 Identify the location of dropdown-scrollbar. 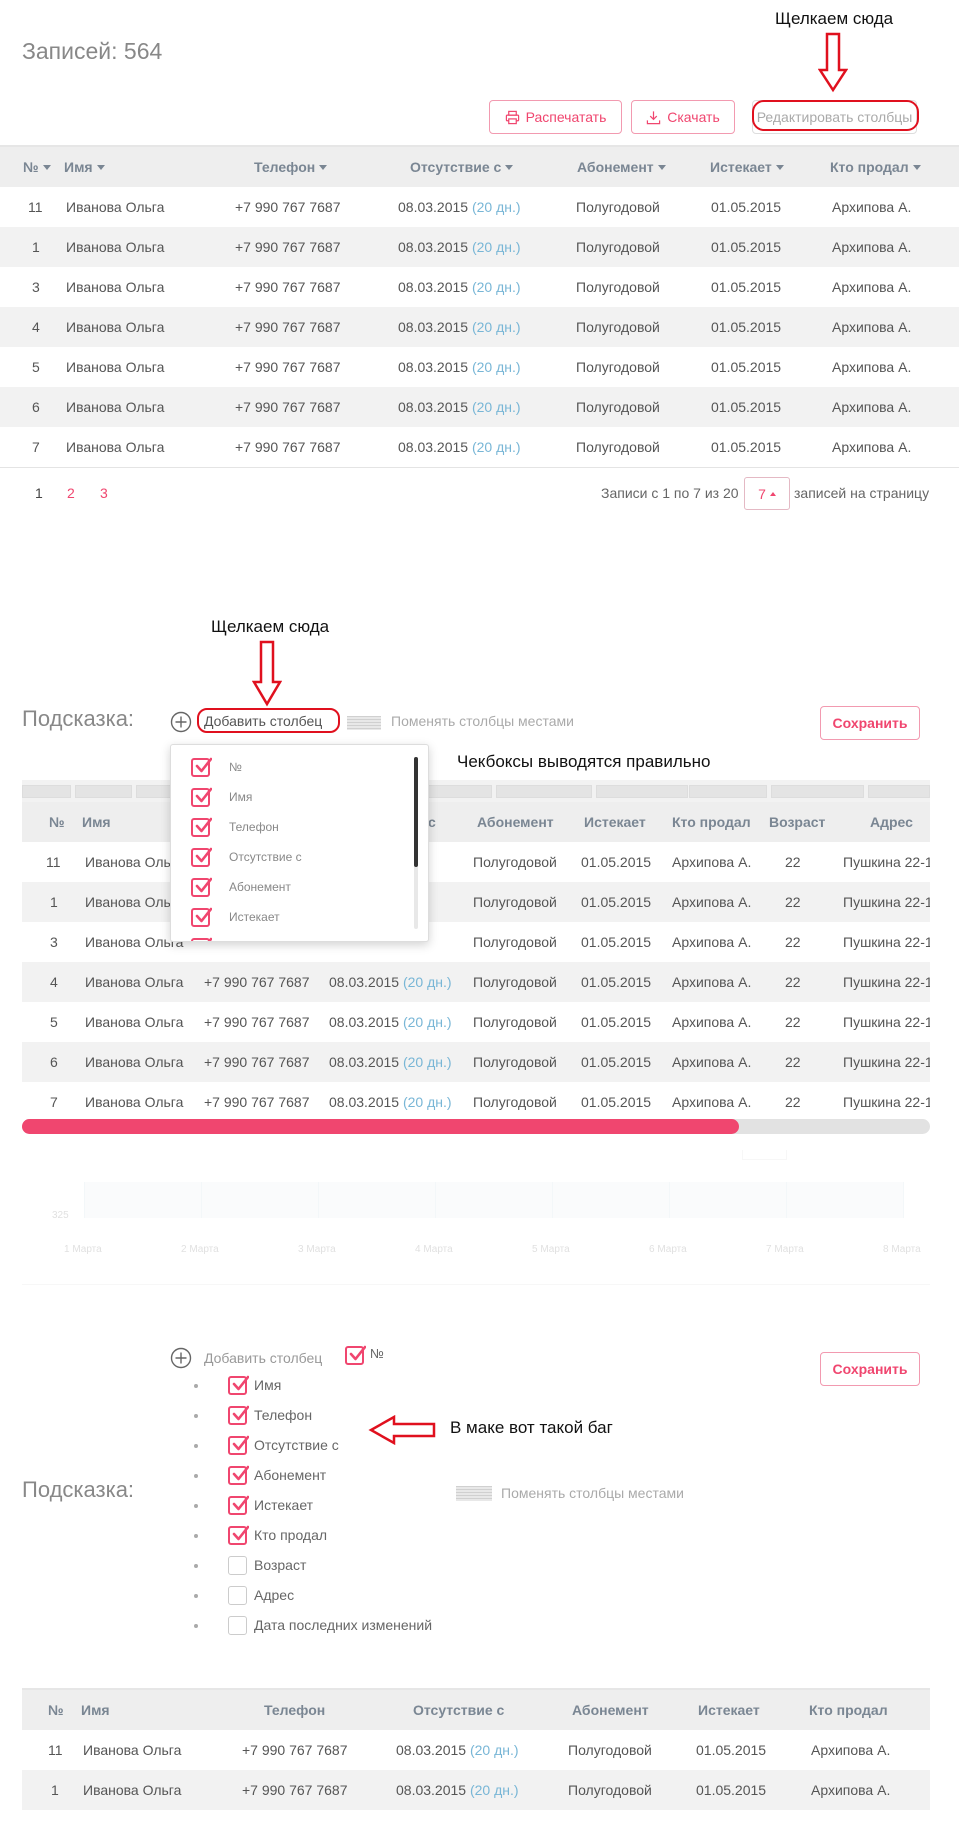
(416, 843).